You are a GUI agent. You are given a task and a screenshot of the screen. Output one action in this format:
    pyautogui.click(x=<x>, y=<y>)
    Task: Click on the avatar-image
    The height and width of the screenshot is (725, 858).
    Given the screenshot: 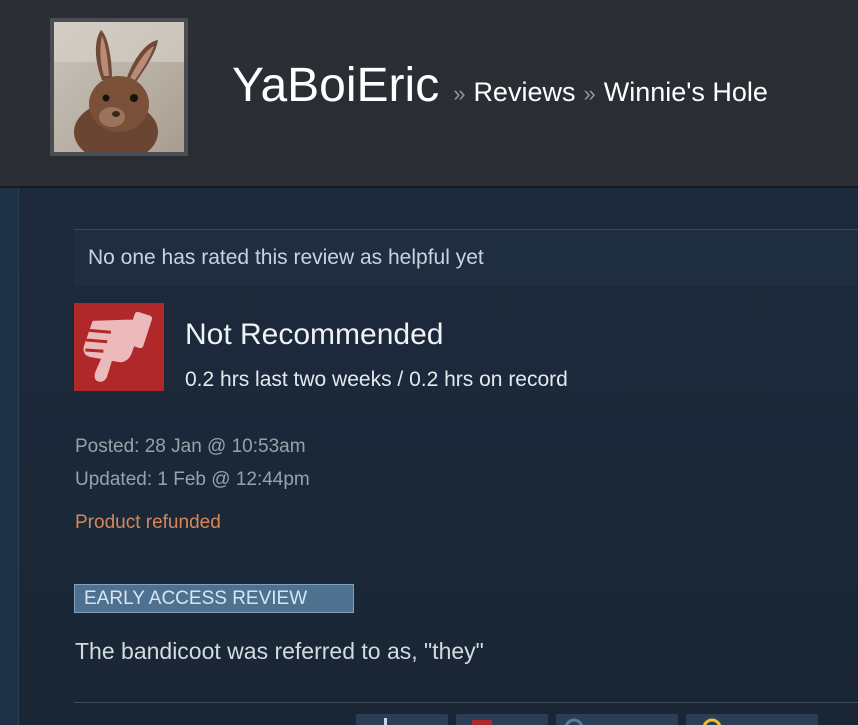 What is the action you would take?
    pyautogui.click(x=119, y=87)
    